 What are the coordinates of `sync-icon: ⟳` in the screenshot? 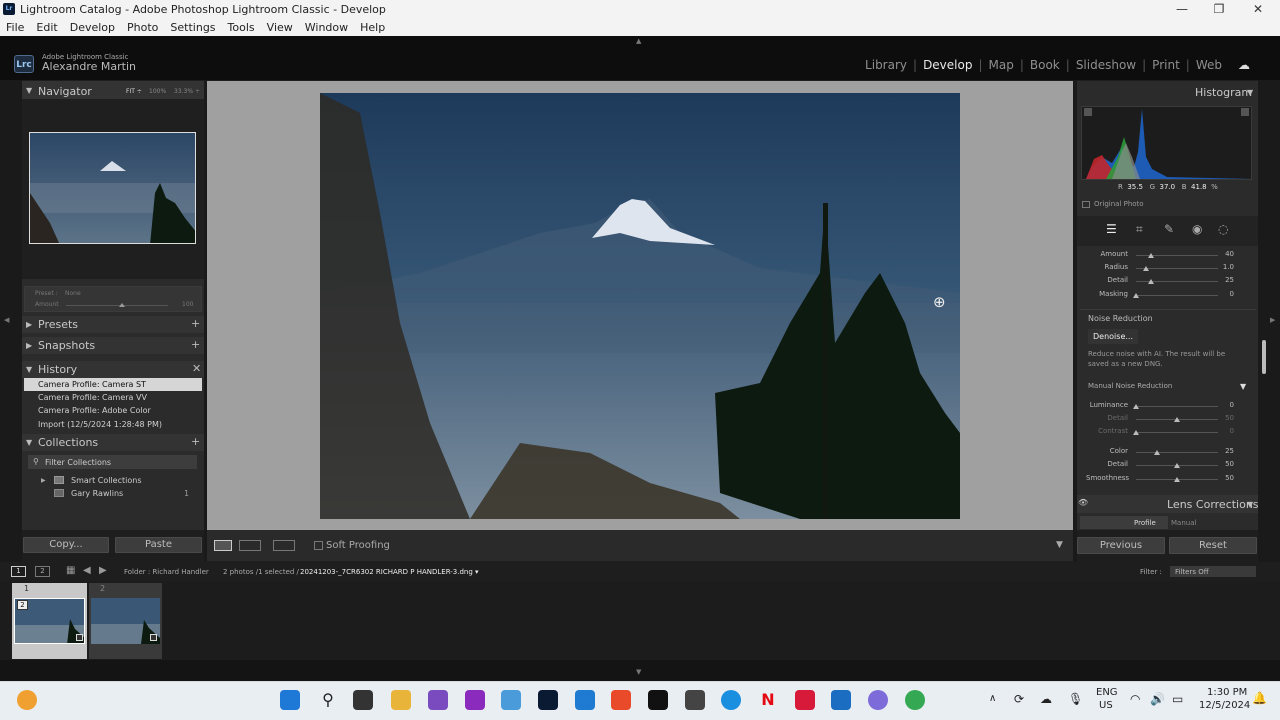 It's located at (1019, 699).